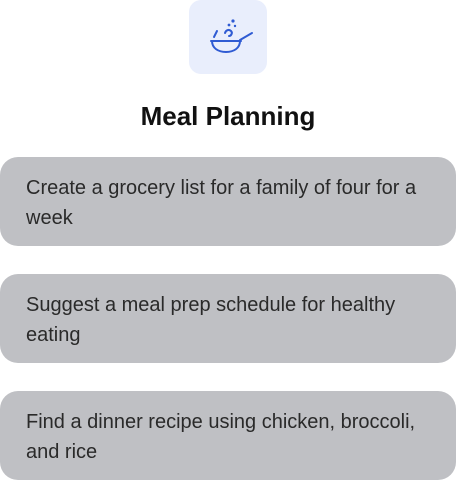  What do you see at coordinates (228, 116) in the screenshot?
I see `page-title: Meal Planning` at bounding box center [228, 116].